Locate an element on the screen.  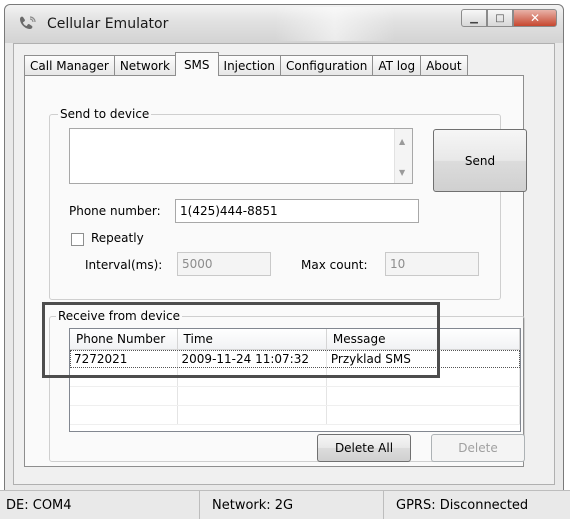
send-group-title: Send to device is located at coordinates (105, 114).